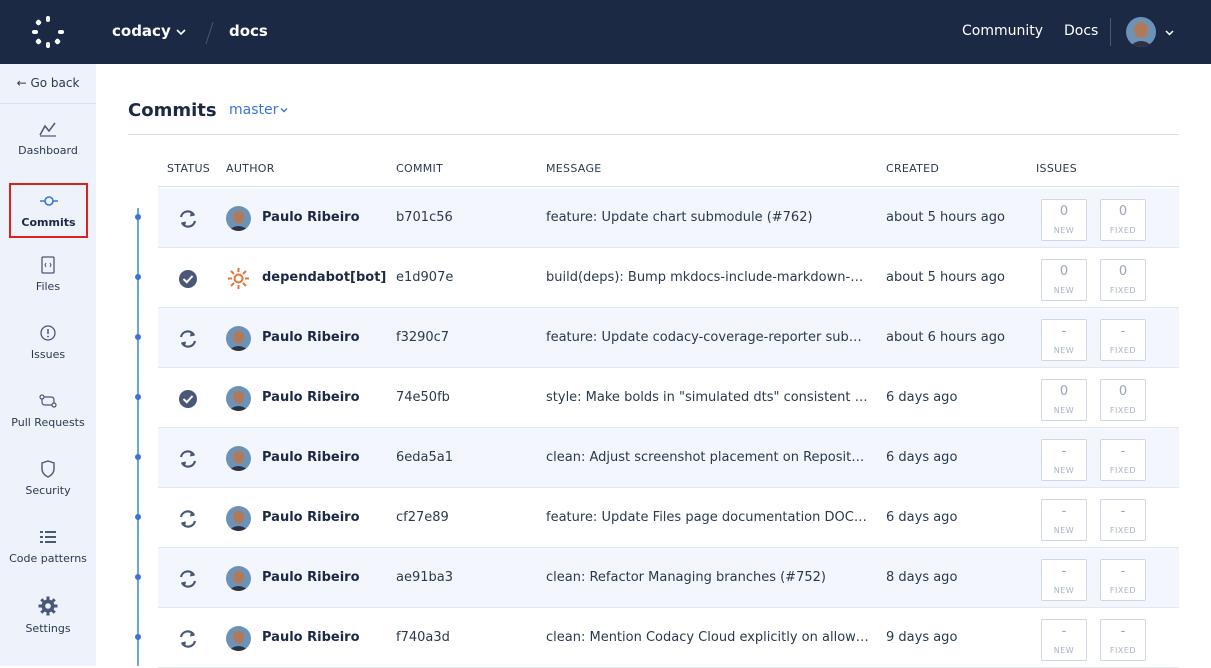 The width and height of the screenshot is (1211, 668). I want to click on commit-hash: 6eda5a1, so click(424, 457).